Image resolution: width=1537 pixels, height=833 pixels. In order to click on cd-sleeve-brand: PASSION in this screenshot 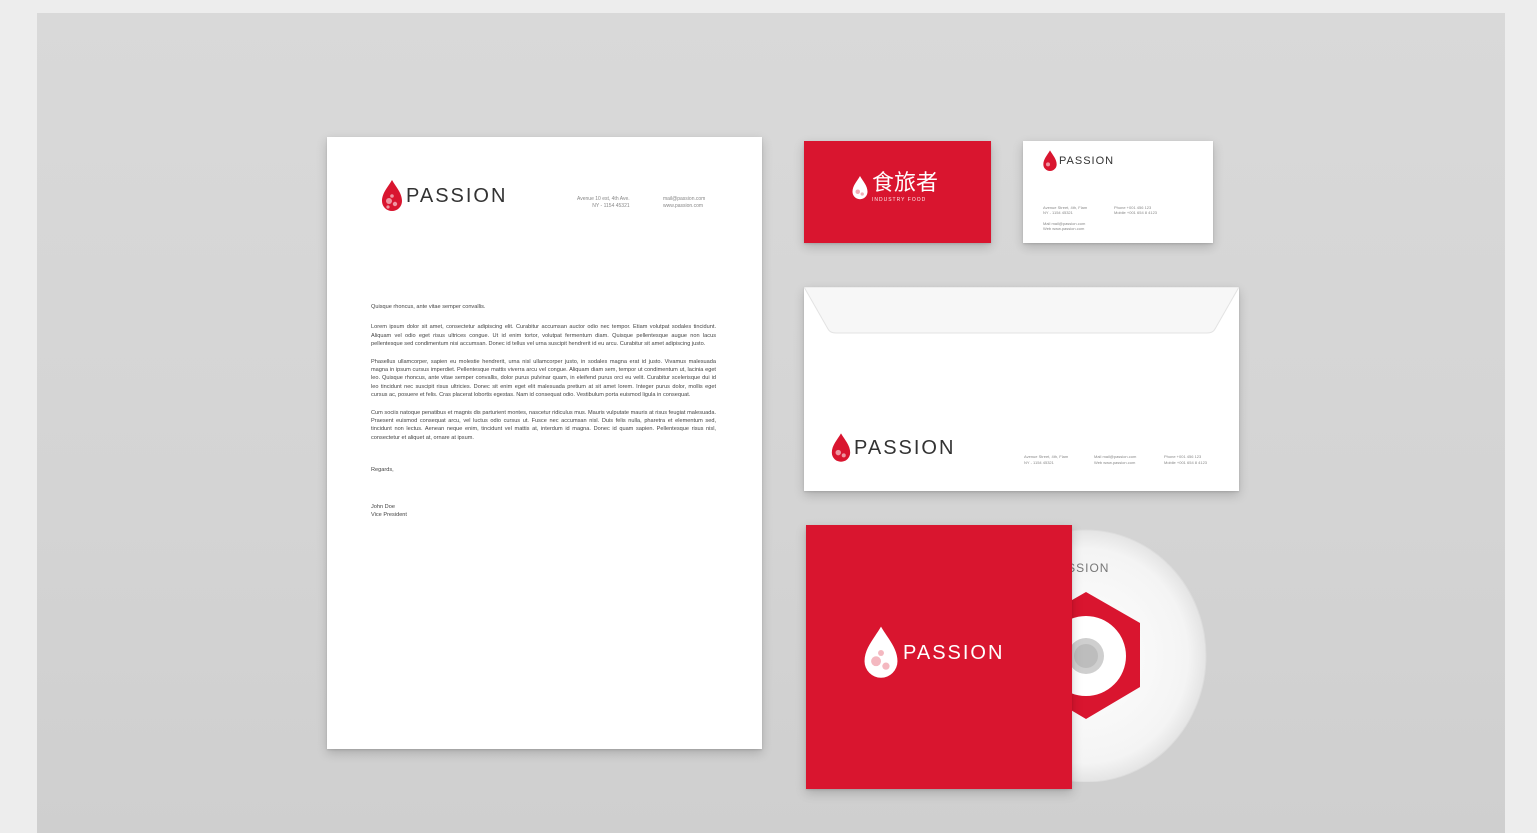, I will do `click(954, 652)`.